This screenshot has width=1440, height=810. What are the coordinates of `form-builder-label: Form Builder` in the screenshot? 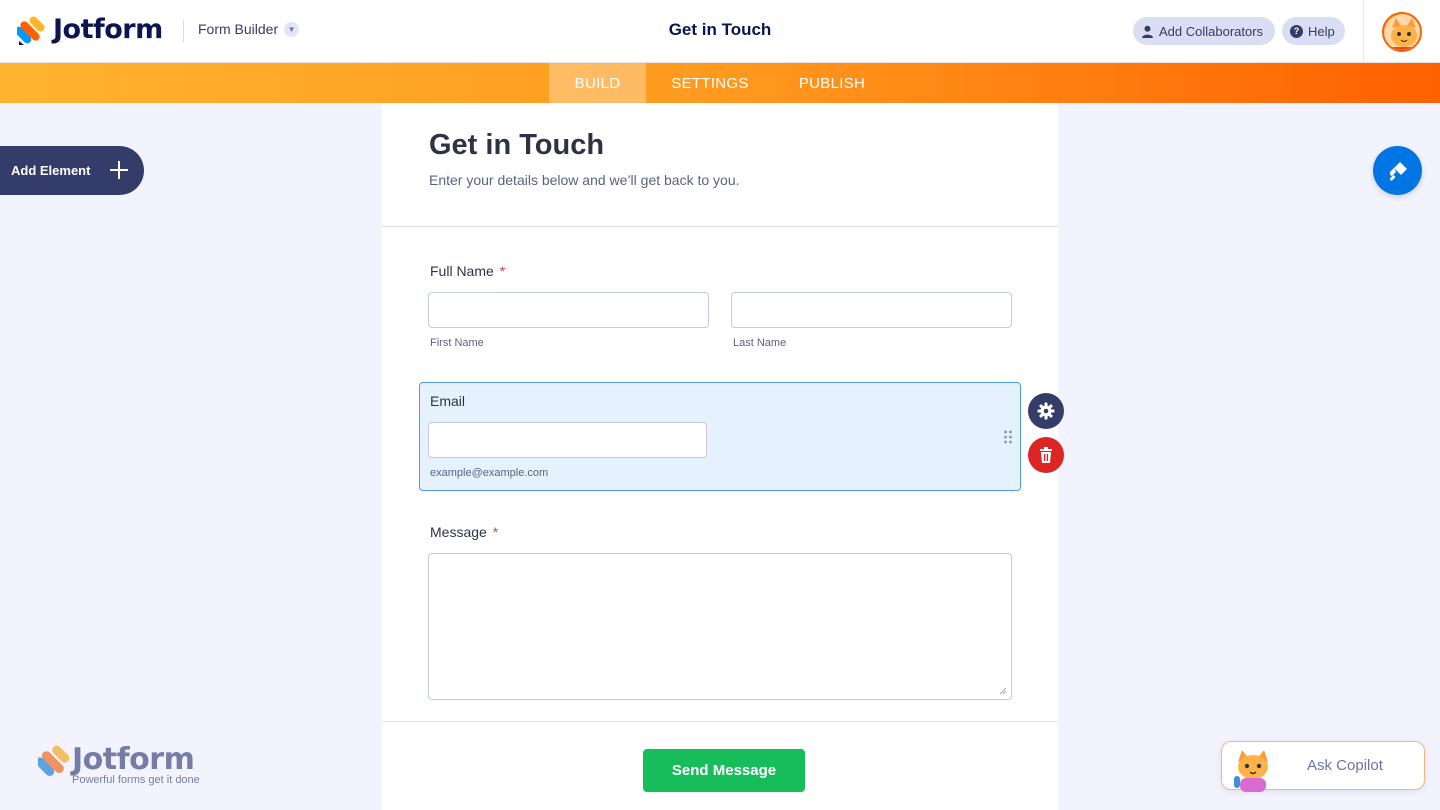 It's located at (238, 29).